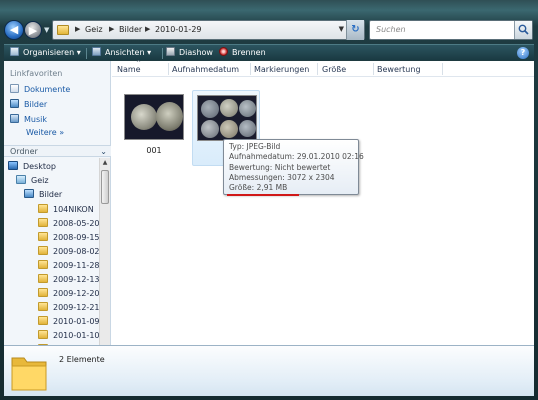  What do you see at coordinates (178, 29) in the screenshot?
I see `breadcrumb-current: 2010-01-29` at bounding box center [178, 29].